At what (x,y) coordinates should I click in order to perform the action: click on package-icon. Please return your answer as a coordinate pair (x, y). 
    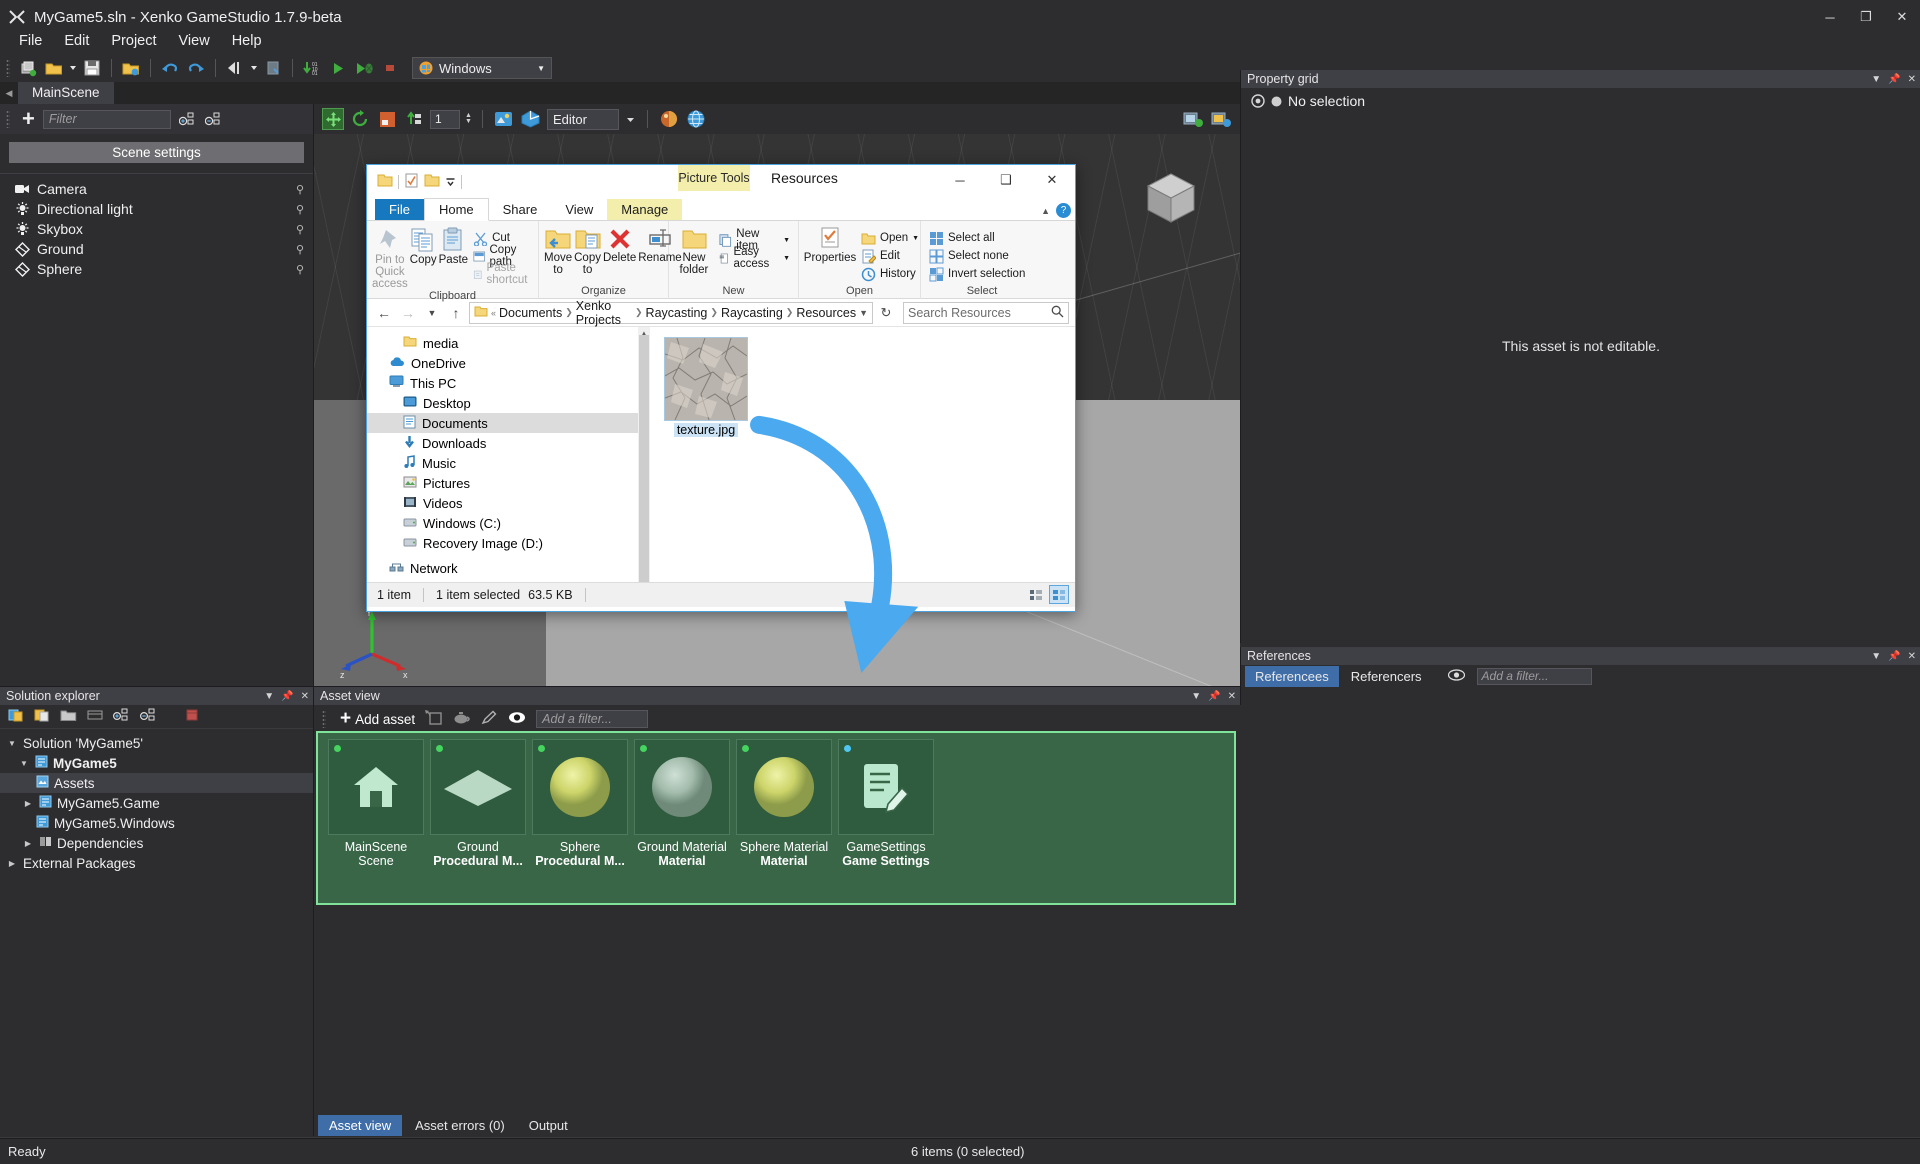
    Looking at the image, I should click on (192, 717).